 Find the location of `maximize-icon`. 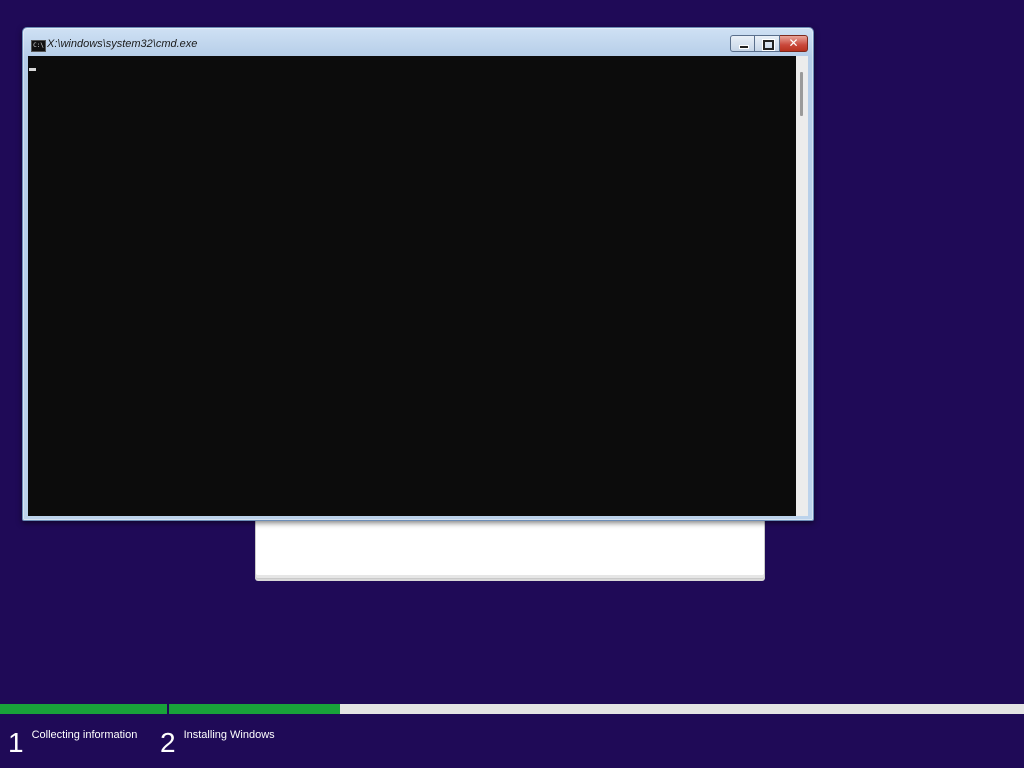

maximize-icon is located at coordinates (768, 45).